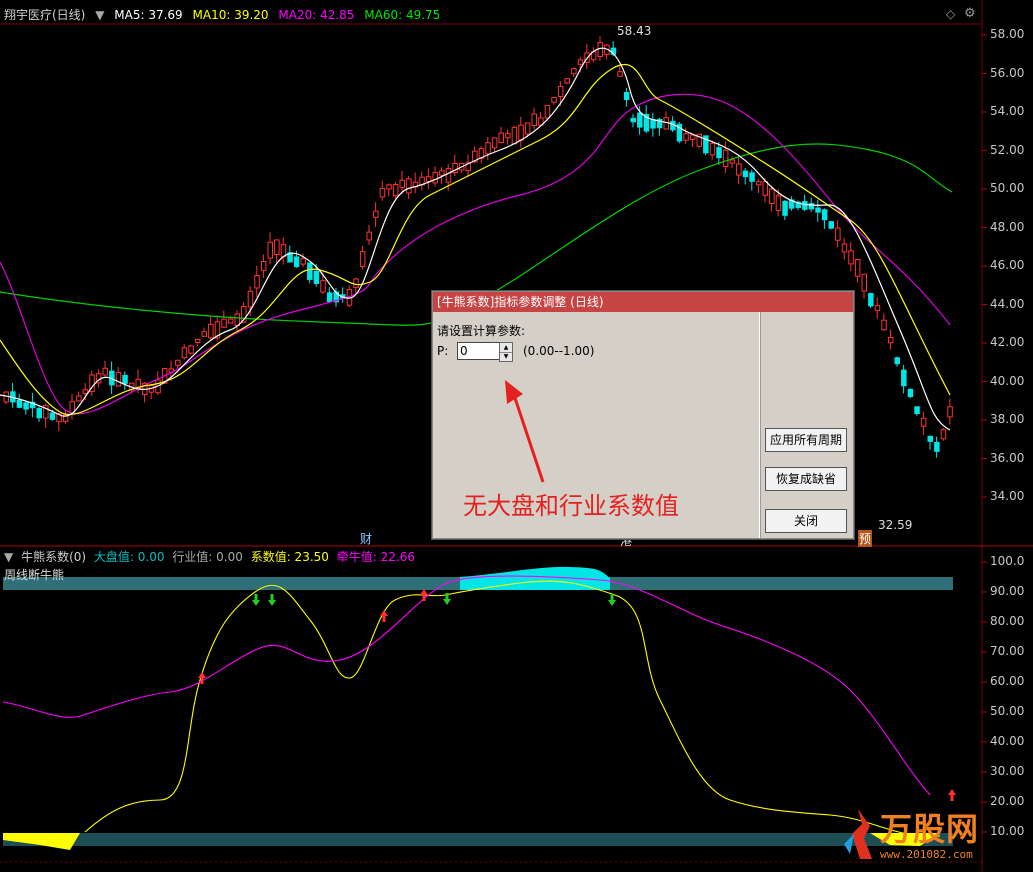 Image resolution: width=1033 pixels, height=872 pixels. Describe the element at coordinates (559, 351) in the screenshot. I see `param-range: (0.00--1.00)` at that location.